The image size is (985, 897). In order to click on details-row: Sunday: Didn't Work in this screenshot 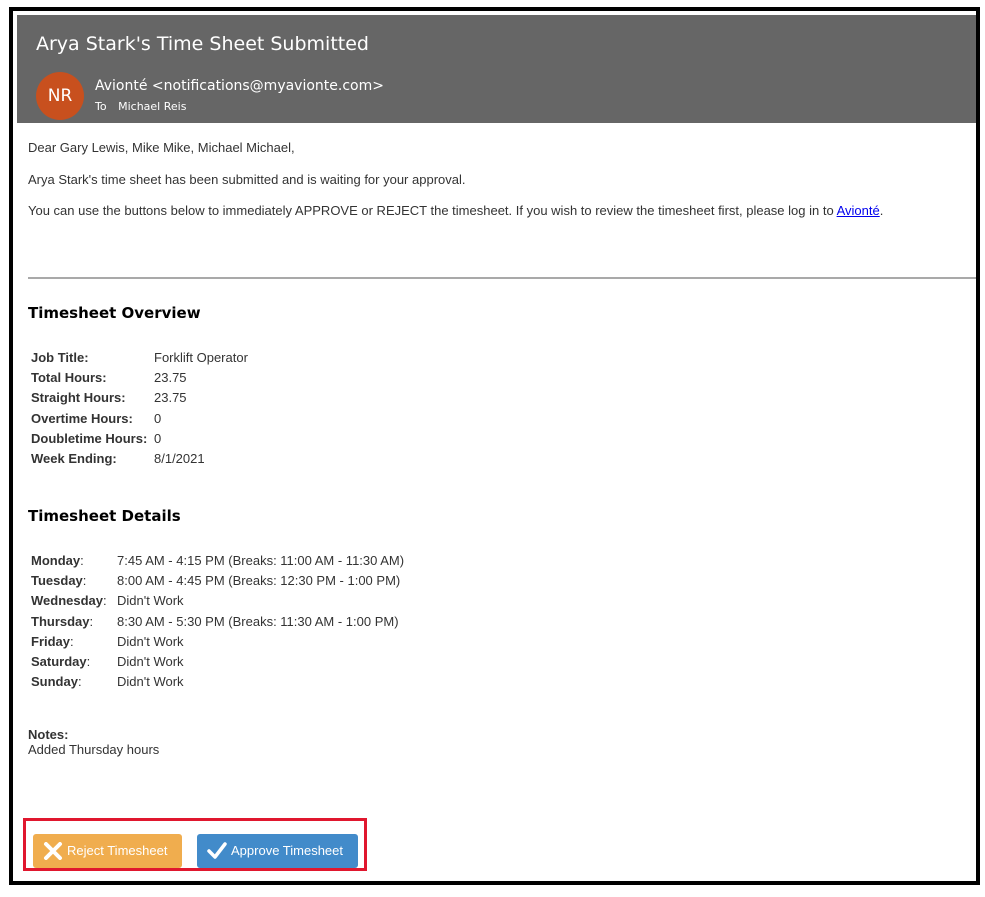, I will do `click(217, 682)`.